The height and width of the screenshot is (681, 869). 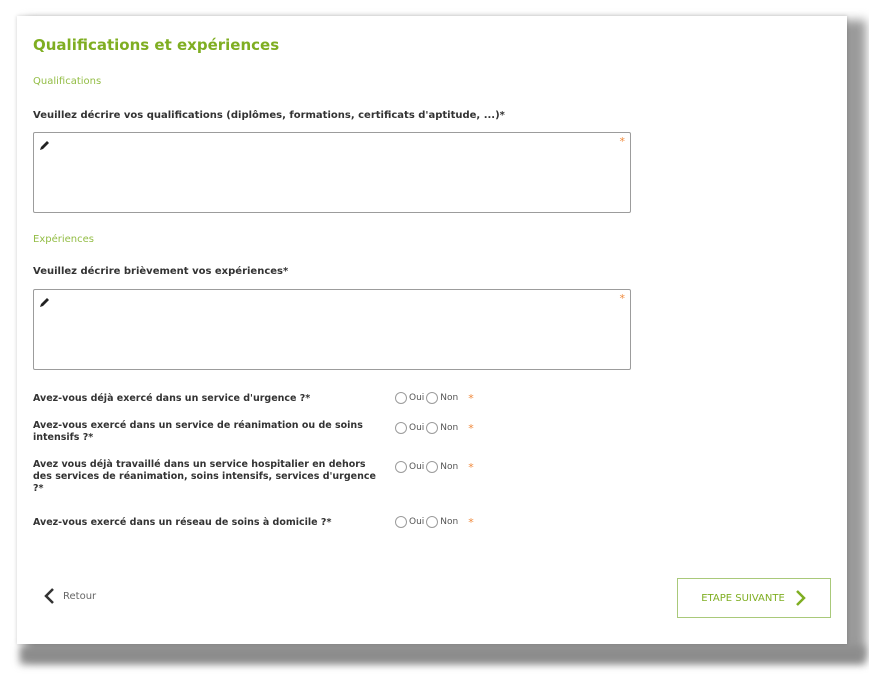 What do you see at coordinates (442, 655) in the screenshot?
I see `card-shadow-bottom` at bounding box center [442, 655].